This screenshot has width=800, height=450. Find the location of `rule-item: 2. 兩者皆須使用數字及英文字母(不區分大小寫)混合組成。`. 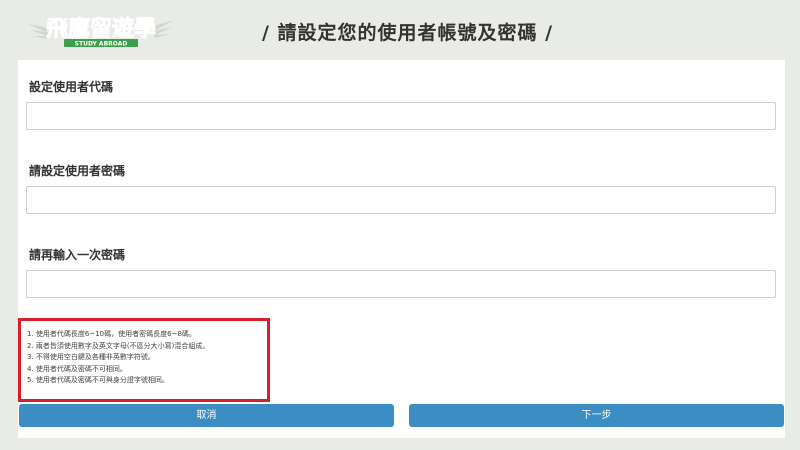

rule-item: 2. 兩者皆須使用數字及英文字母(不區分大小寫)混合組成。 is located at coordinates (118, 345).